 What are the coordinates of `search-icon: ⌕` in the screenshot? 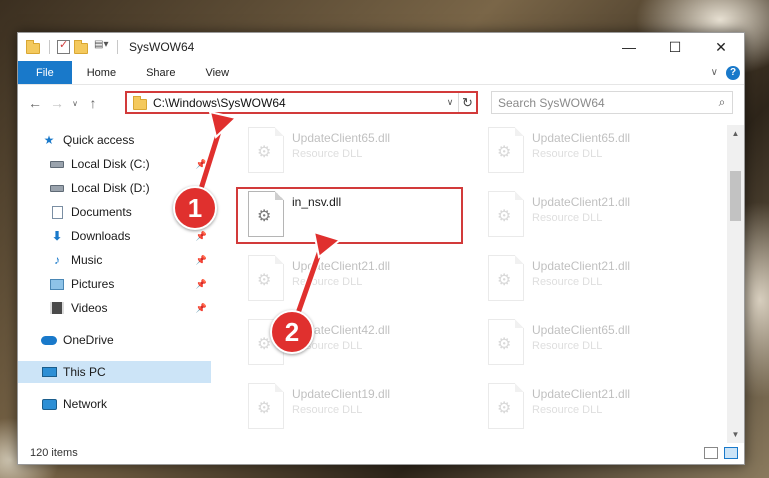 It's located at (722, 102).